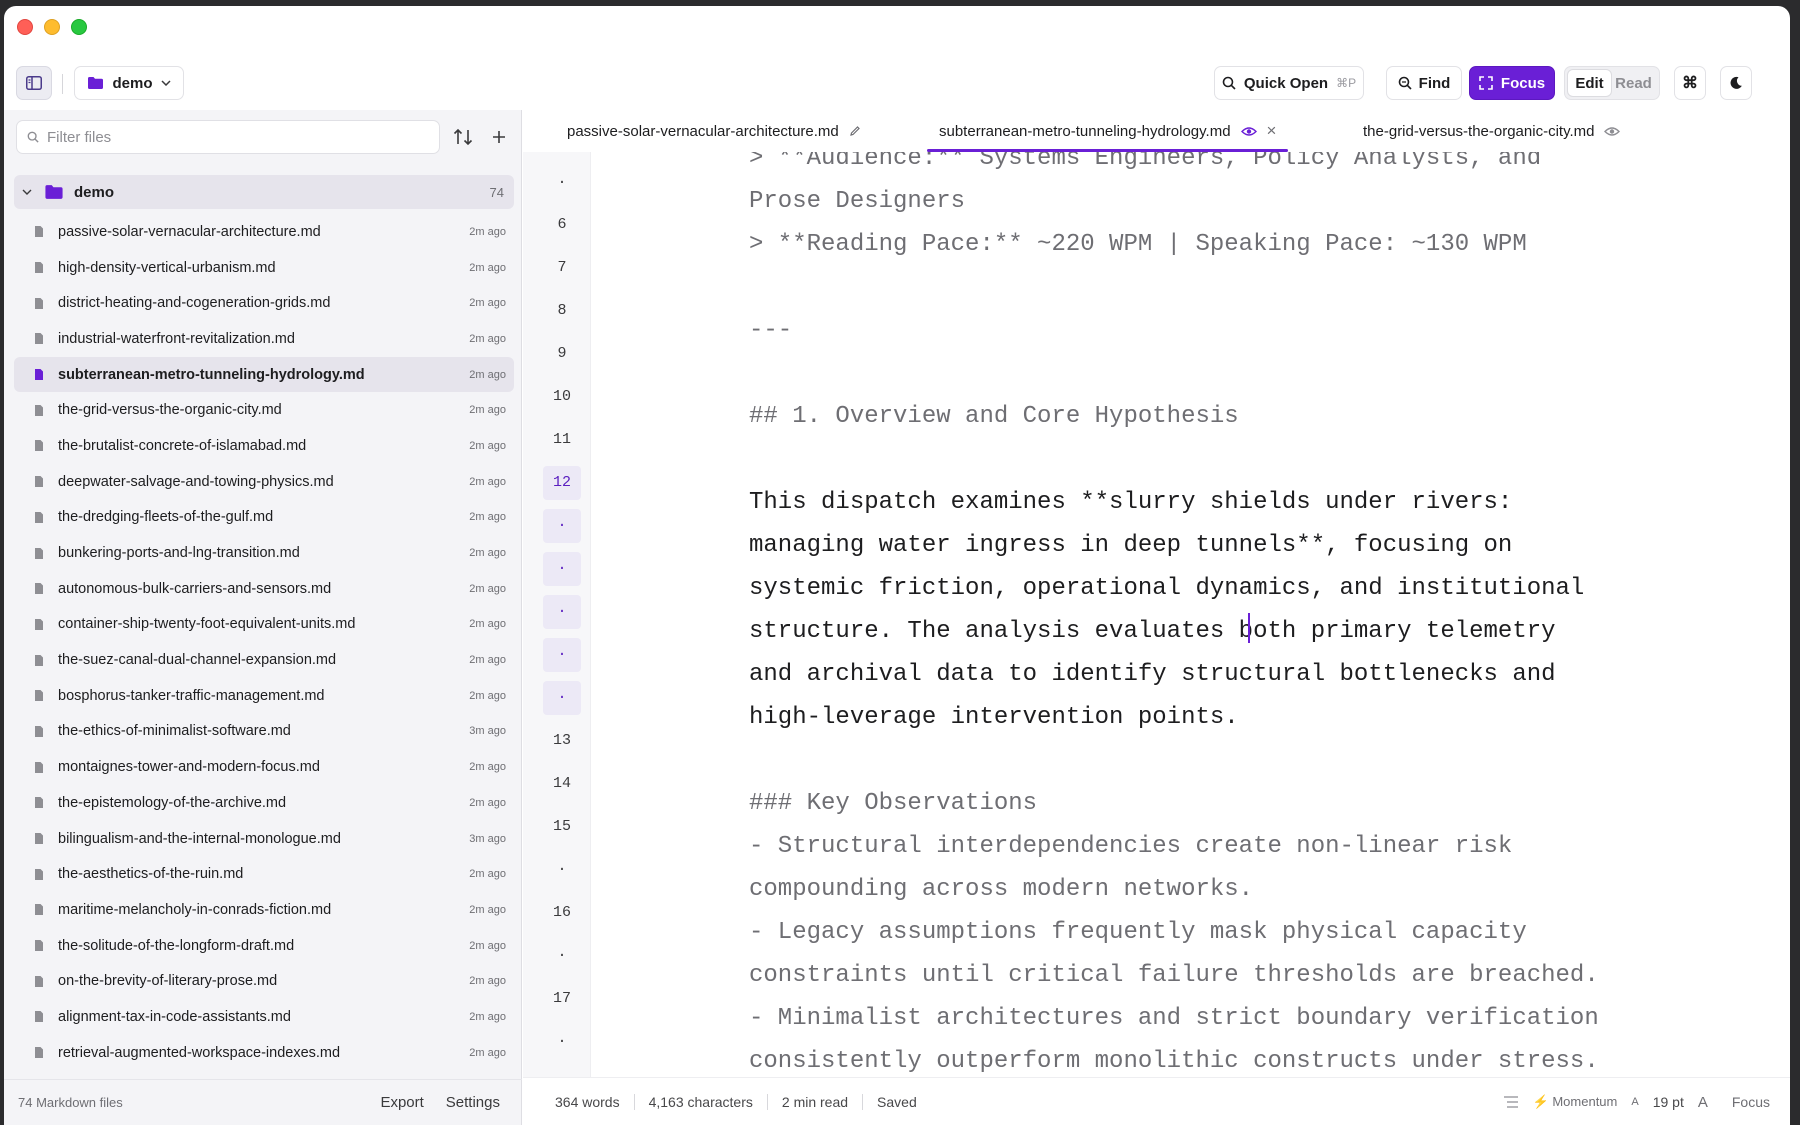 This screenshot has width=1800, height=1125. What do you see at coordinates (1633, 83) in the screenshot?
I see `read-mode-button: Read` at bounding box center [1633, 83].